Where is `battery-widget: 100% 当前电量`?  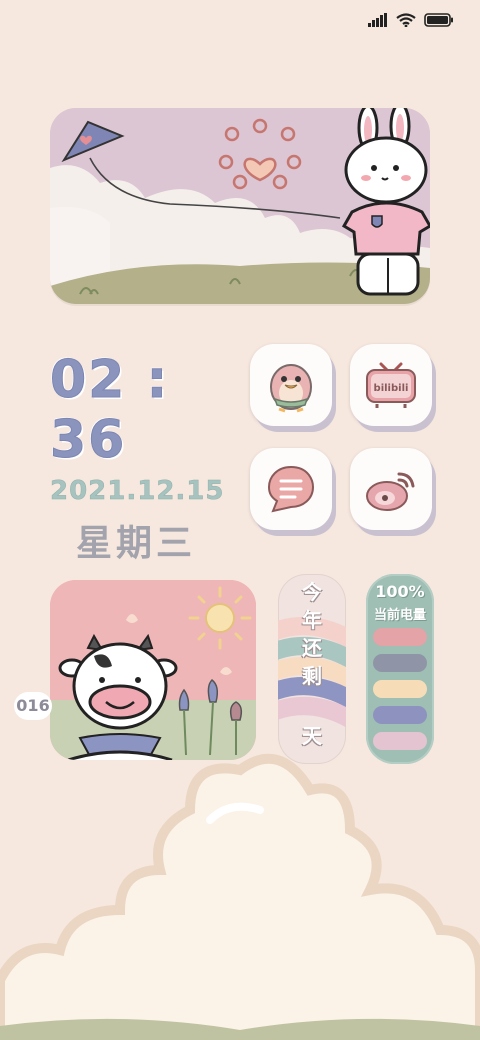 battery-widget: 100% 当前电量 is located at coordinates (400, 669).